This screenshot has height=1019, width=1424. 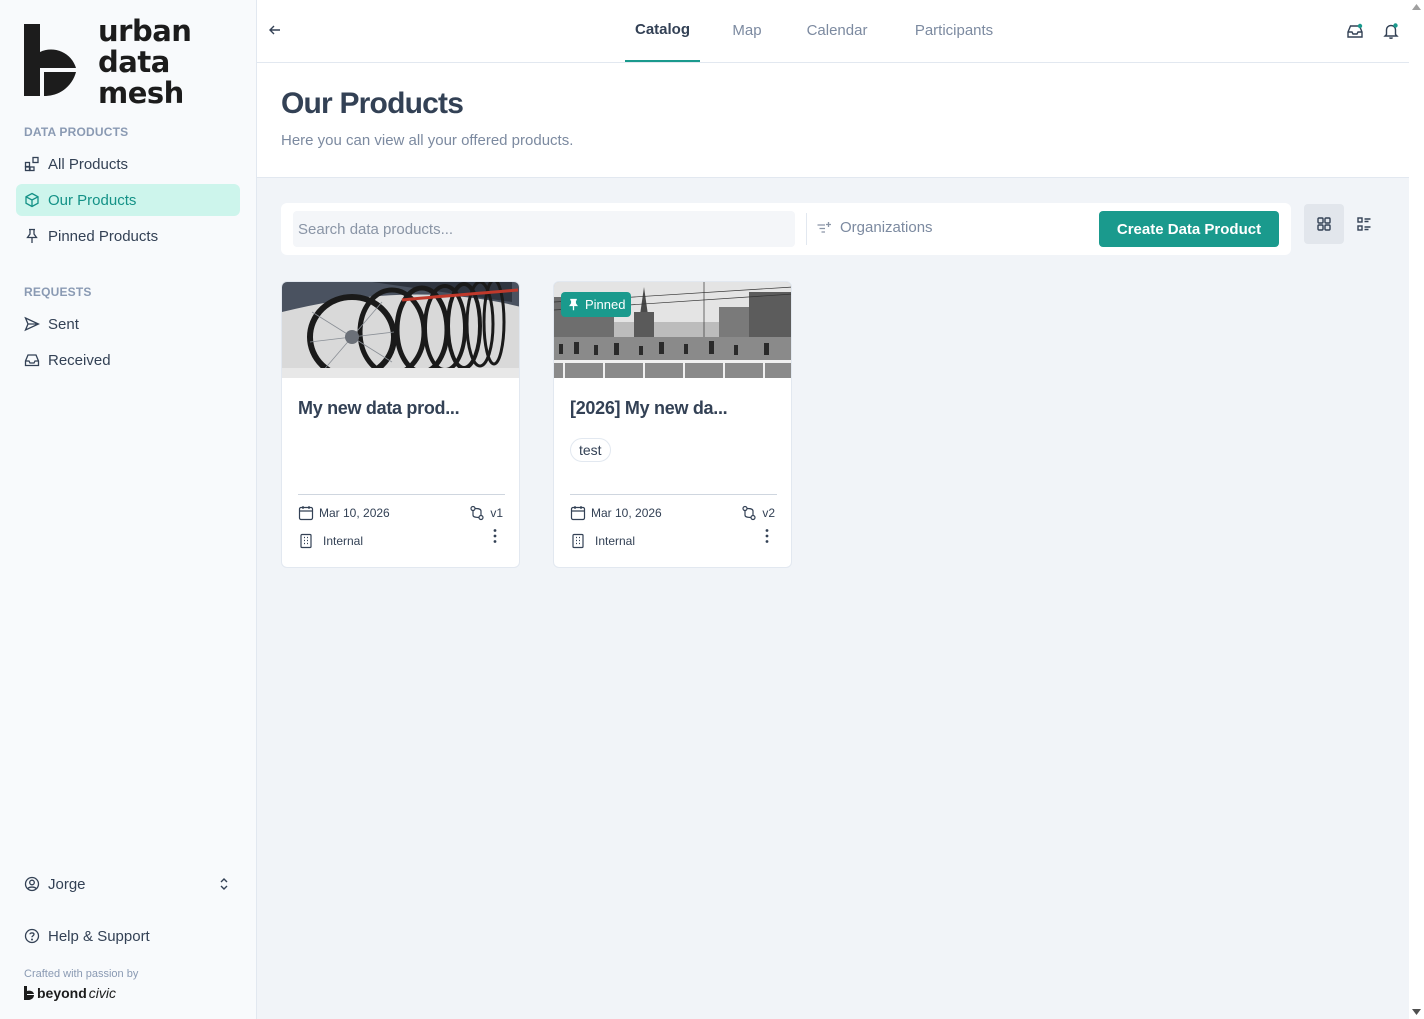 What do you see at coordinates (486, 513) in the screenshot?
I see `product-version: v1` at bounding box center [486, 513].